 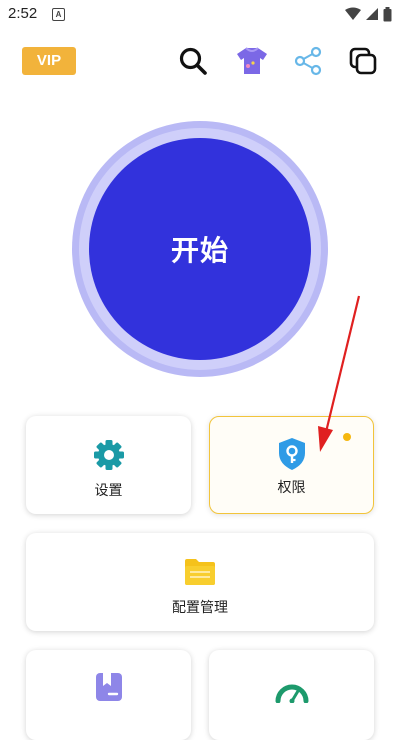 I want to click on battery-icon, so click(x=387, y=13).